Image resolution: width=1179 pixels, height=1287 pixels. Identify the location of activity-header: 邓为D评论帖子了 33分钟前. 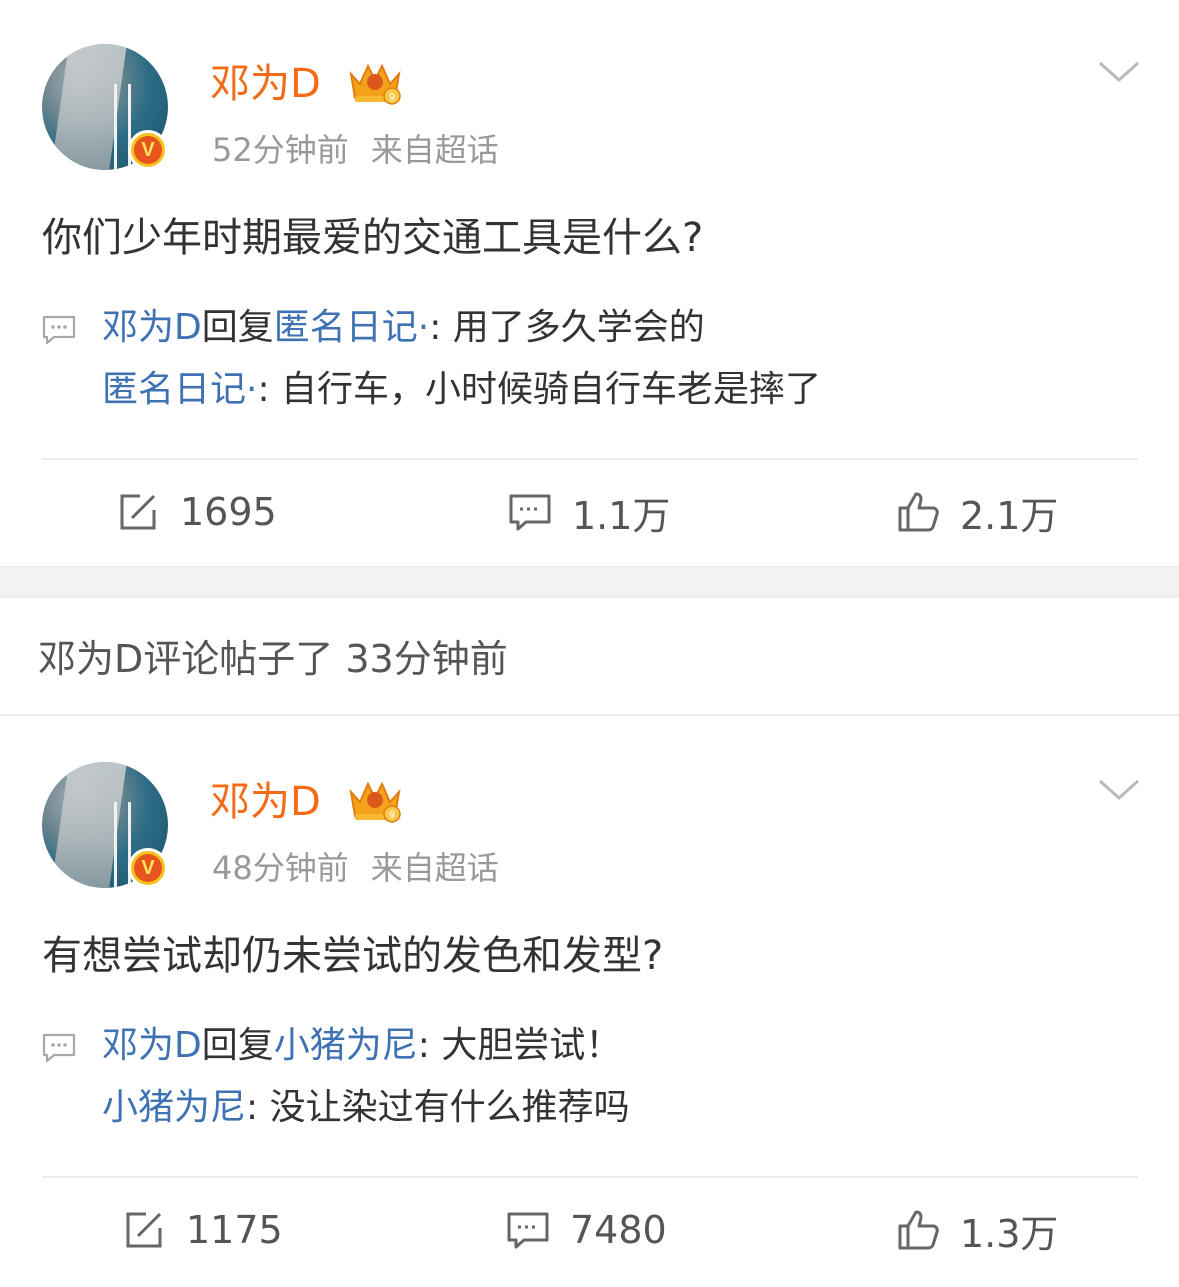
(589, 657).